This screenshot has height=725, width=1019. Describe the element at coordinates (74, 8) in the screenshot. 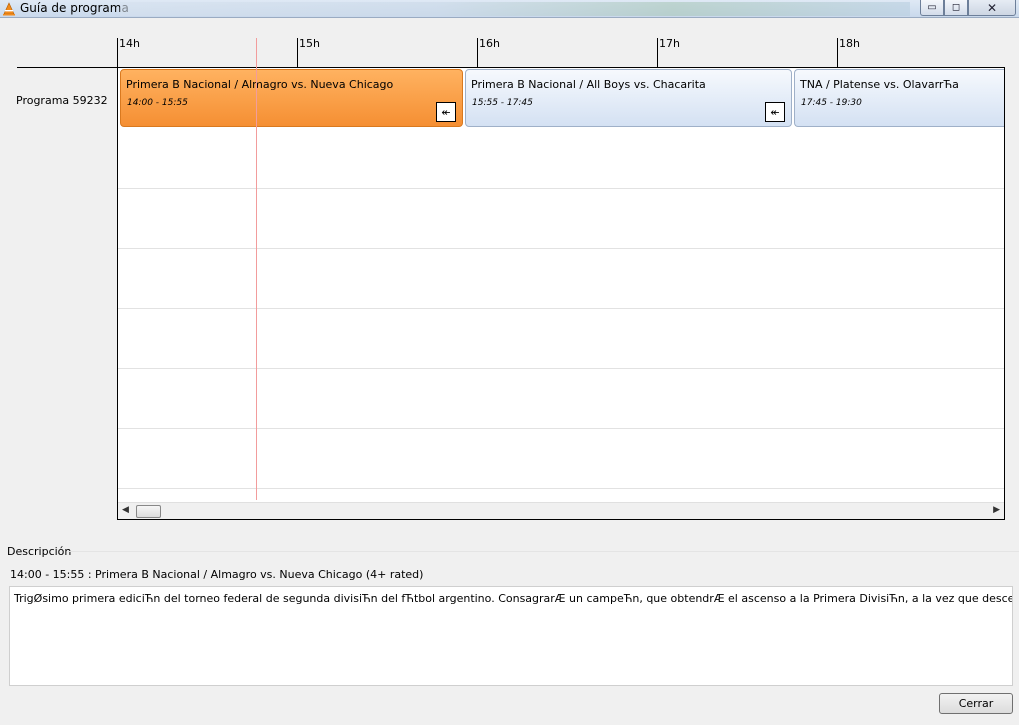

I see `window-title: Guía de programa` at that location.